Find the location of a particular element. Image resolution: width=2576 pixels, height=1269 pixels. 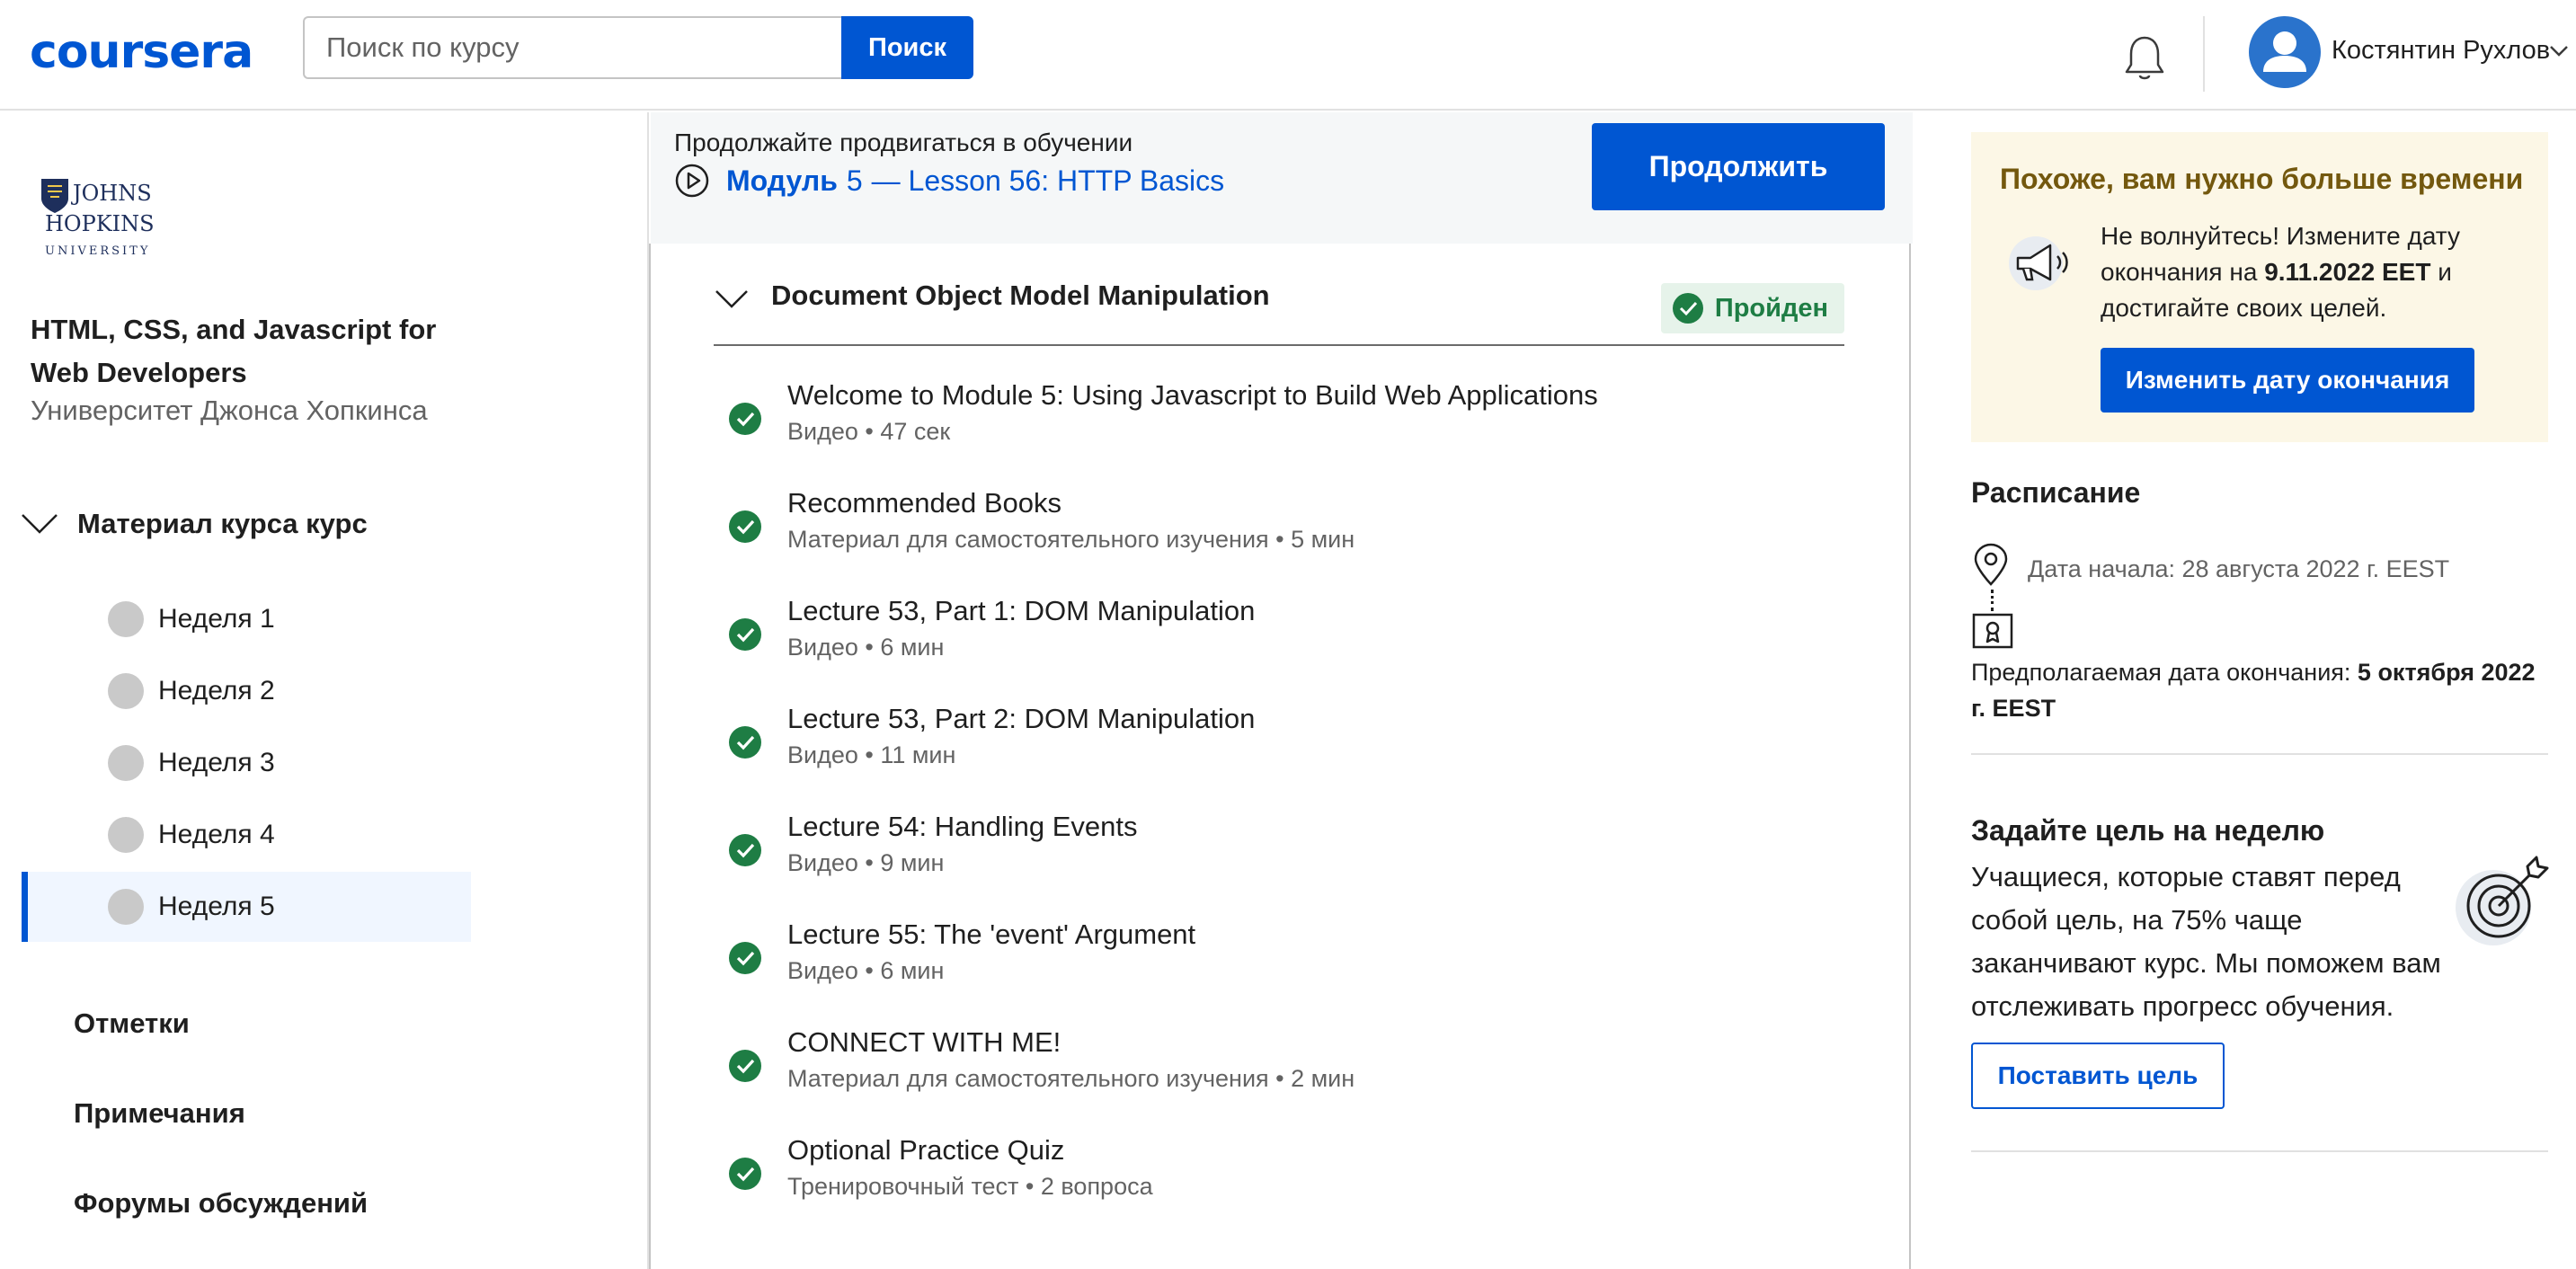

schedule-title: Расписание is located at coordinates (2056, 492).